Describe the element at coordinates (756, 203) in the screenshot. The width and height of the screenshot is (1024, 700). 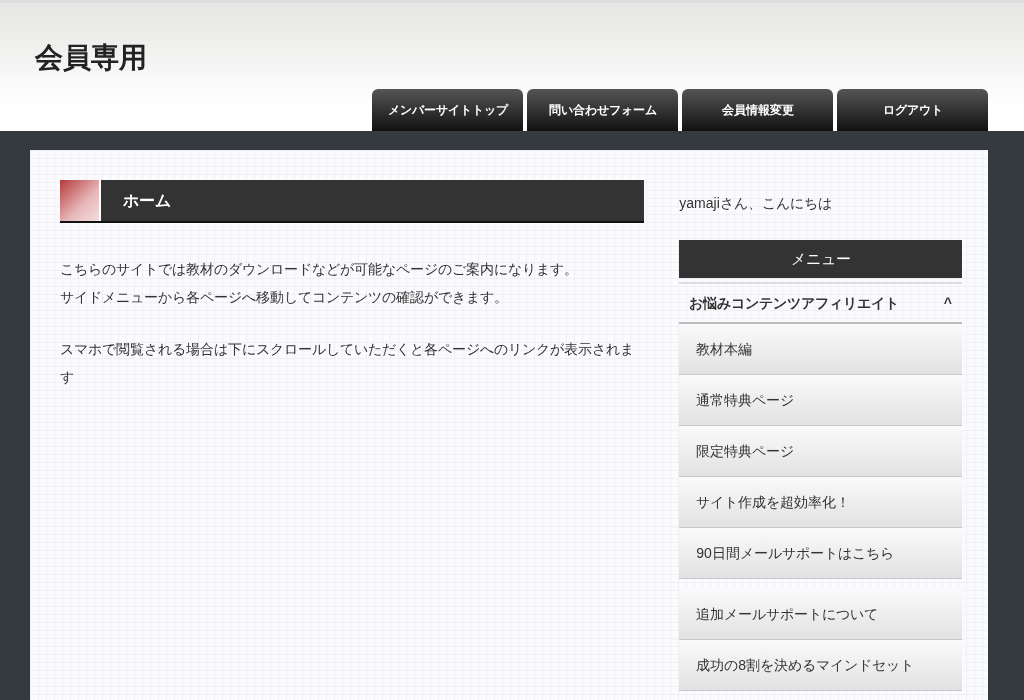
I see `greeting-text: yamajiさん、こんにちは` at that location.